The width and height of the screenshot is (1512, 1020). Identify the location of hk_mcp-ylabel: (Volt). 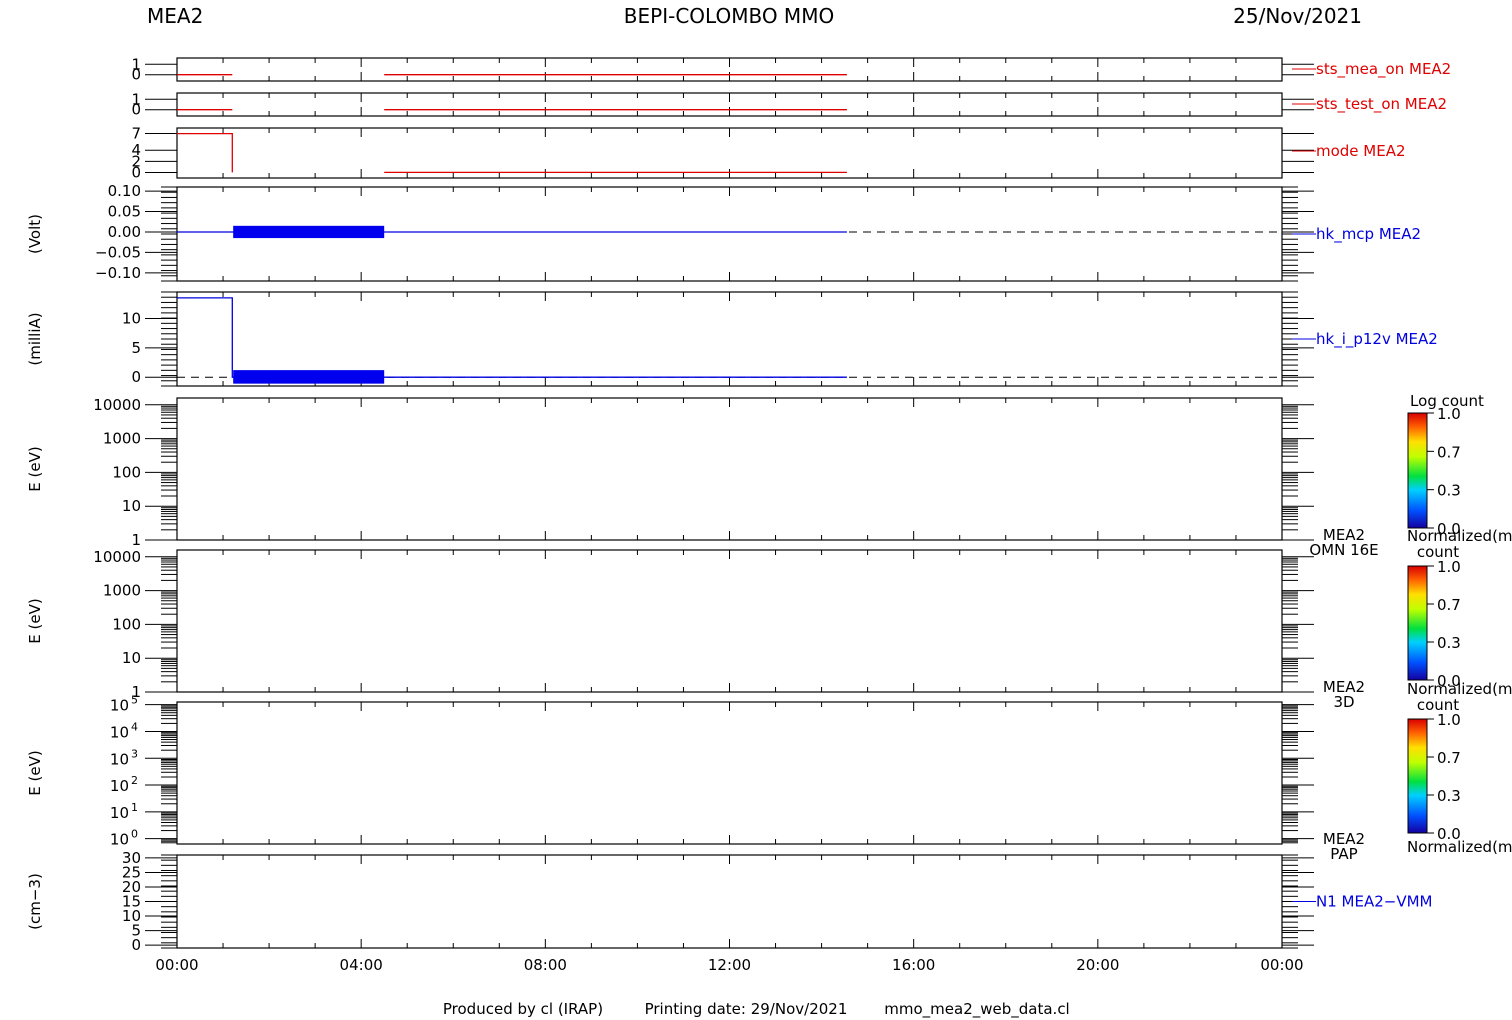
(35, 234).